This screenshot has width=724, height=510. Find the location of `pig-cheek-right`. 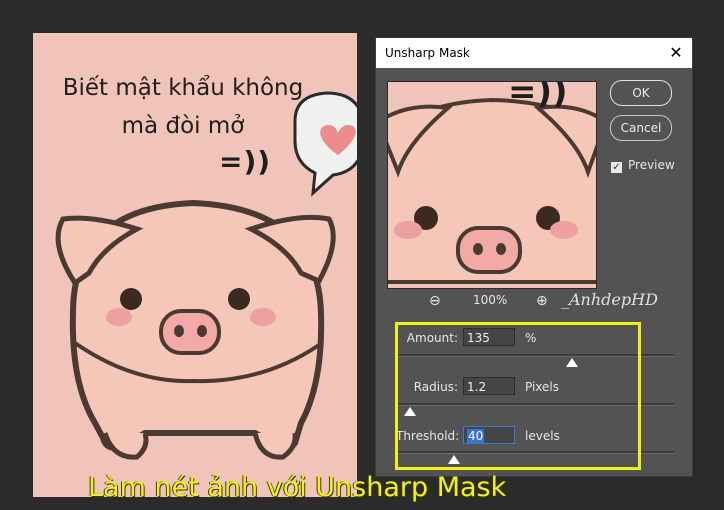

pig-cheek-right is located at coordinates (263, 317).